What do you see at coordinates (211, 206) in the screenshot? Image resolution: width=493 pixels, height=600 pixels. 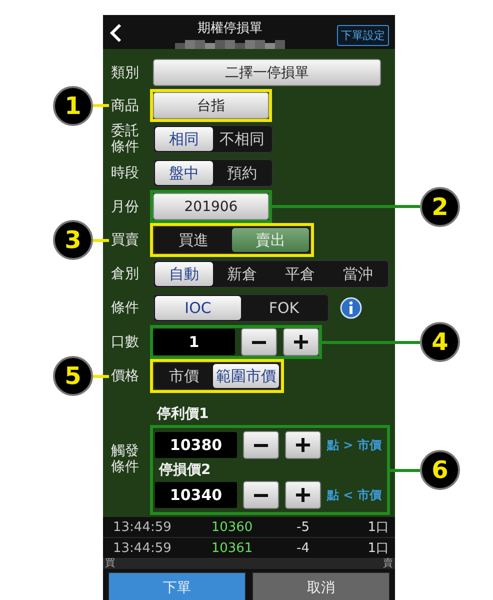 I see `select-button: 201906` at bounding box center [211, 206].